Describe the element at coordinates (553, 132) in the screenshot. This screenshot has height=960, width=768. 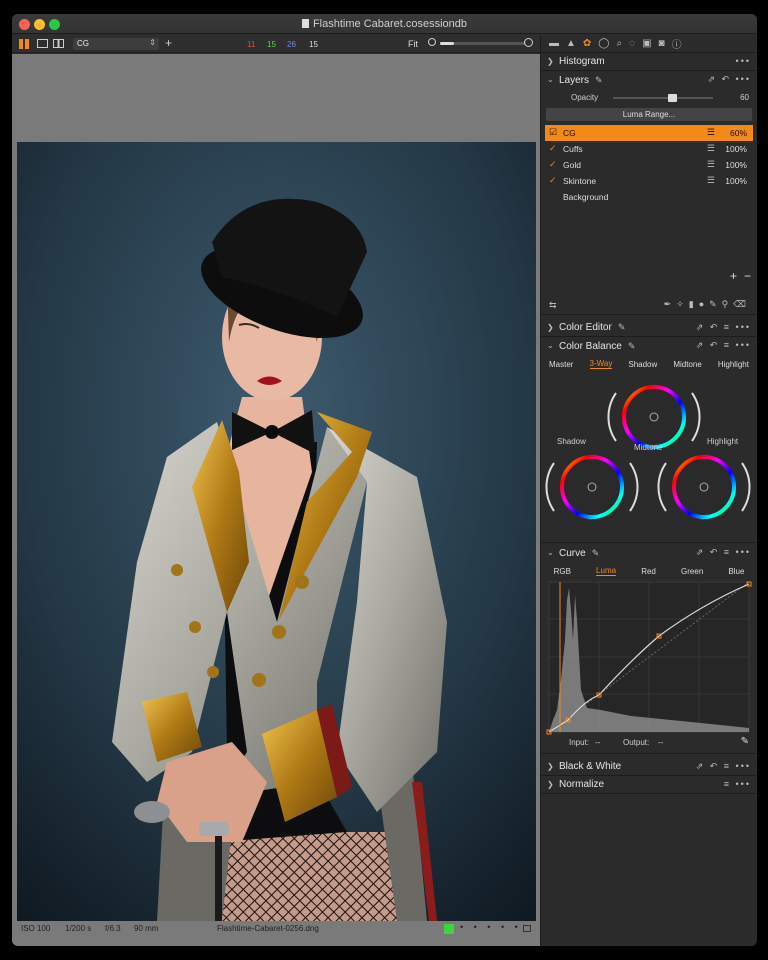
I see `checkbox-checked-icon: ☑` at that location.